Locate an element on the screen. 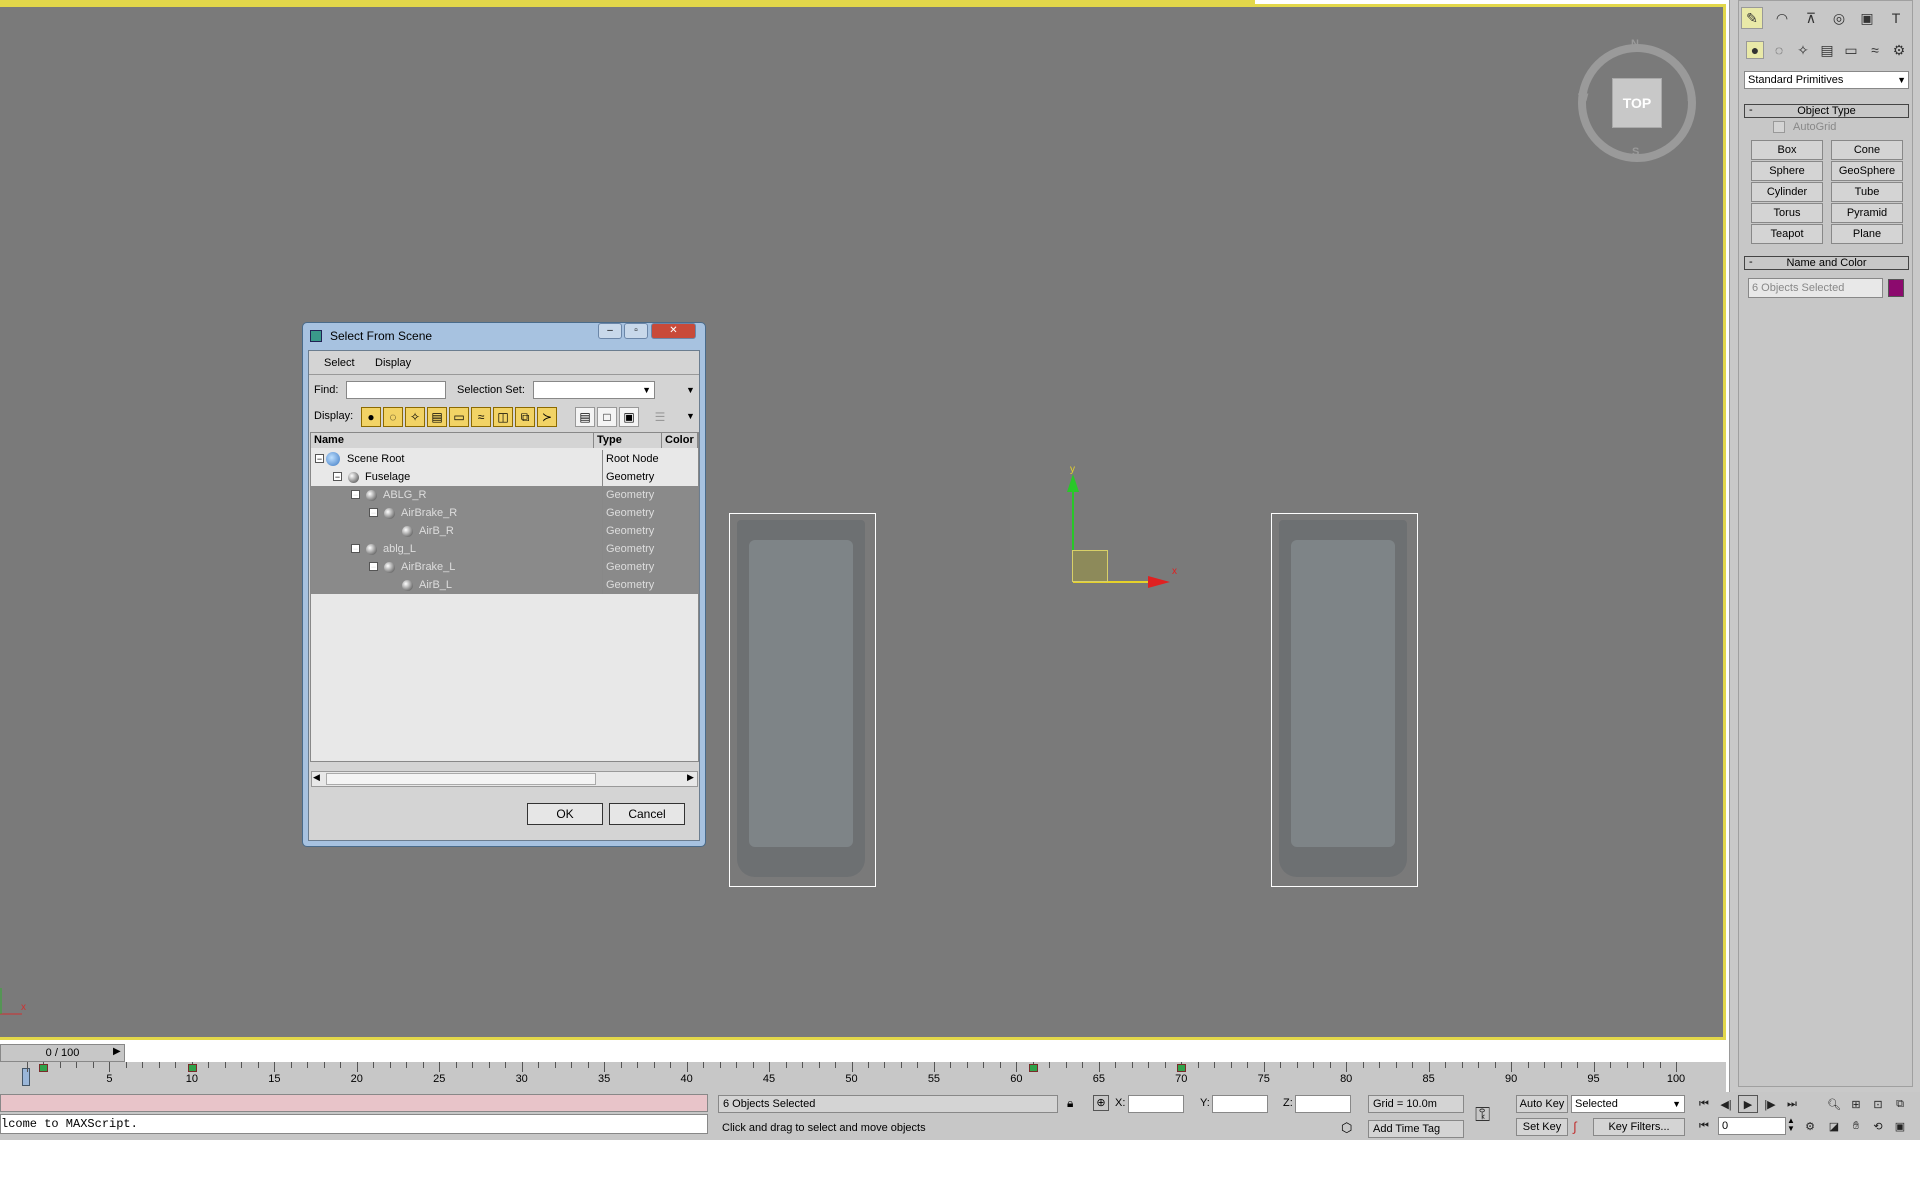 The height and width of the screenshot is (1200, 1920). spacewarps-category-icon: ≈ is located at coordinates (1875, 50).